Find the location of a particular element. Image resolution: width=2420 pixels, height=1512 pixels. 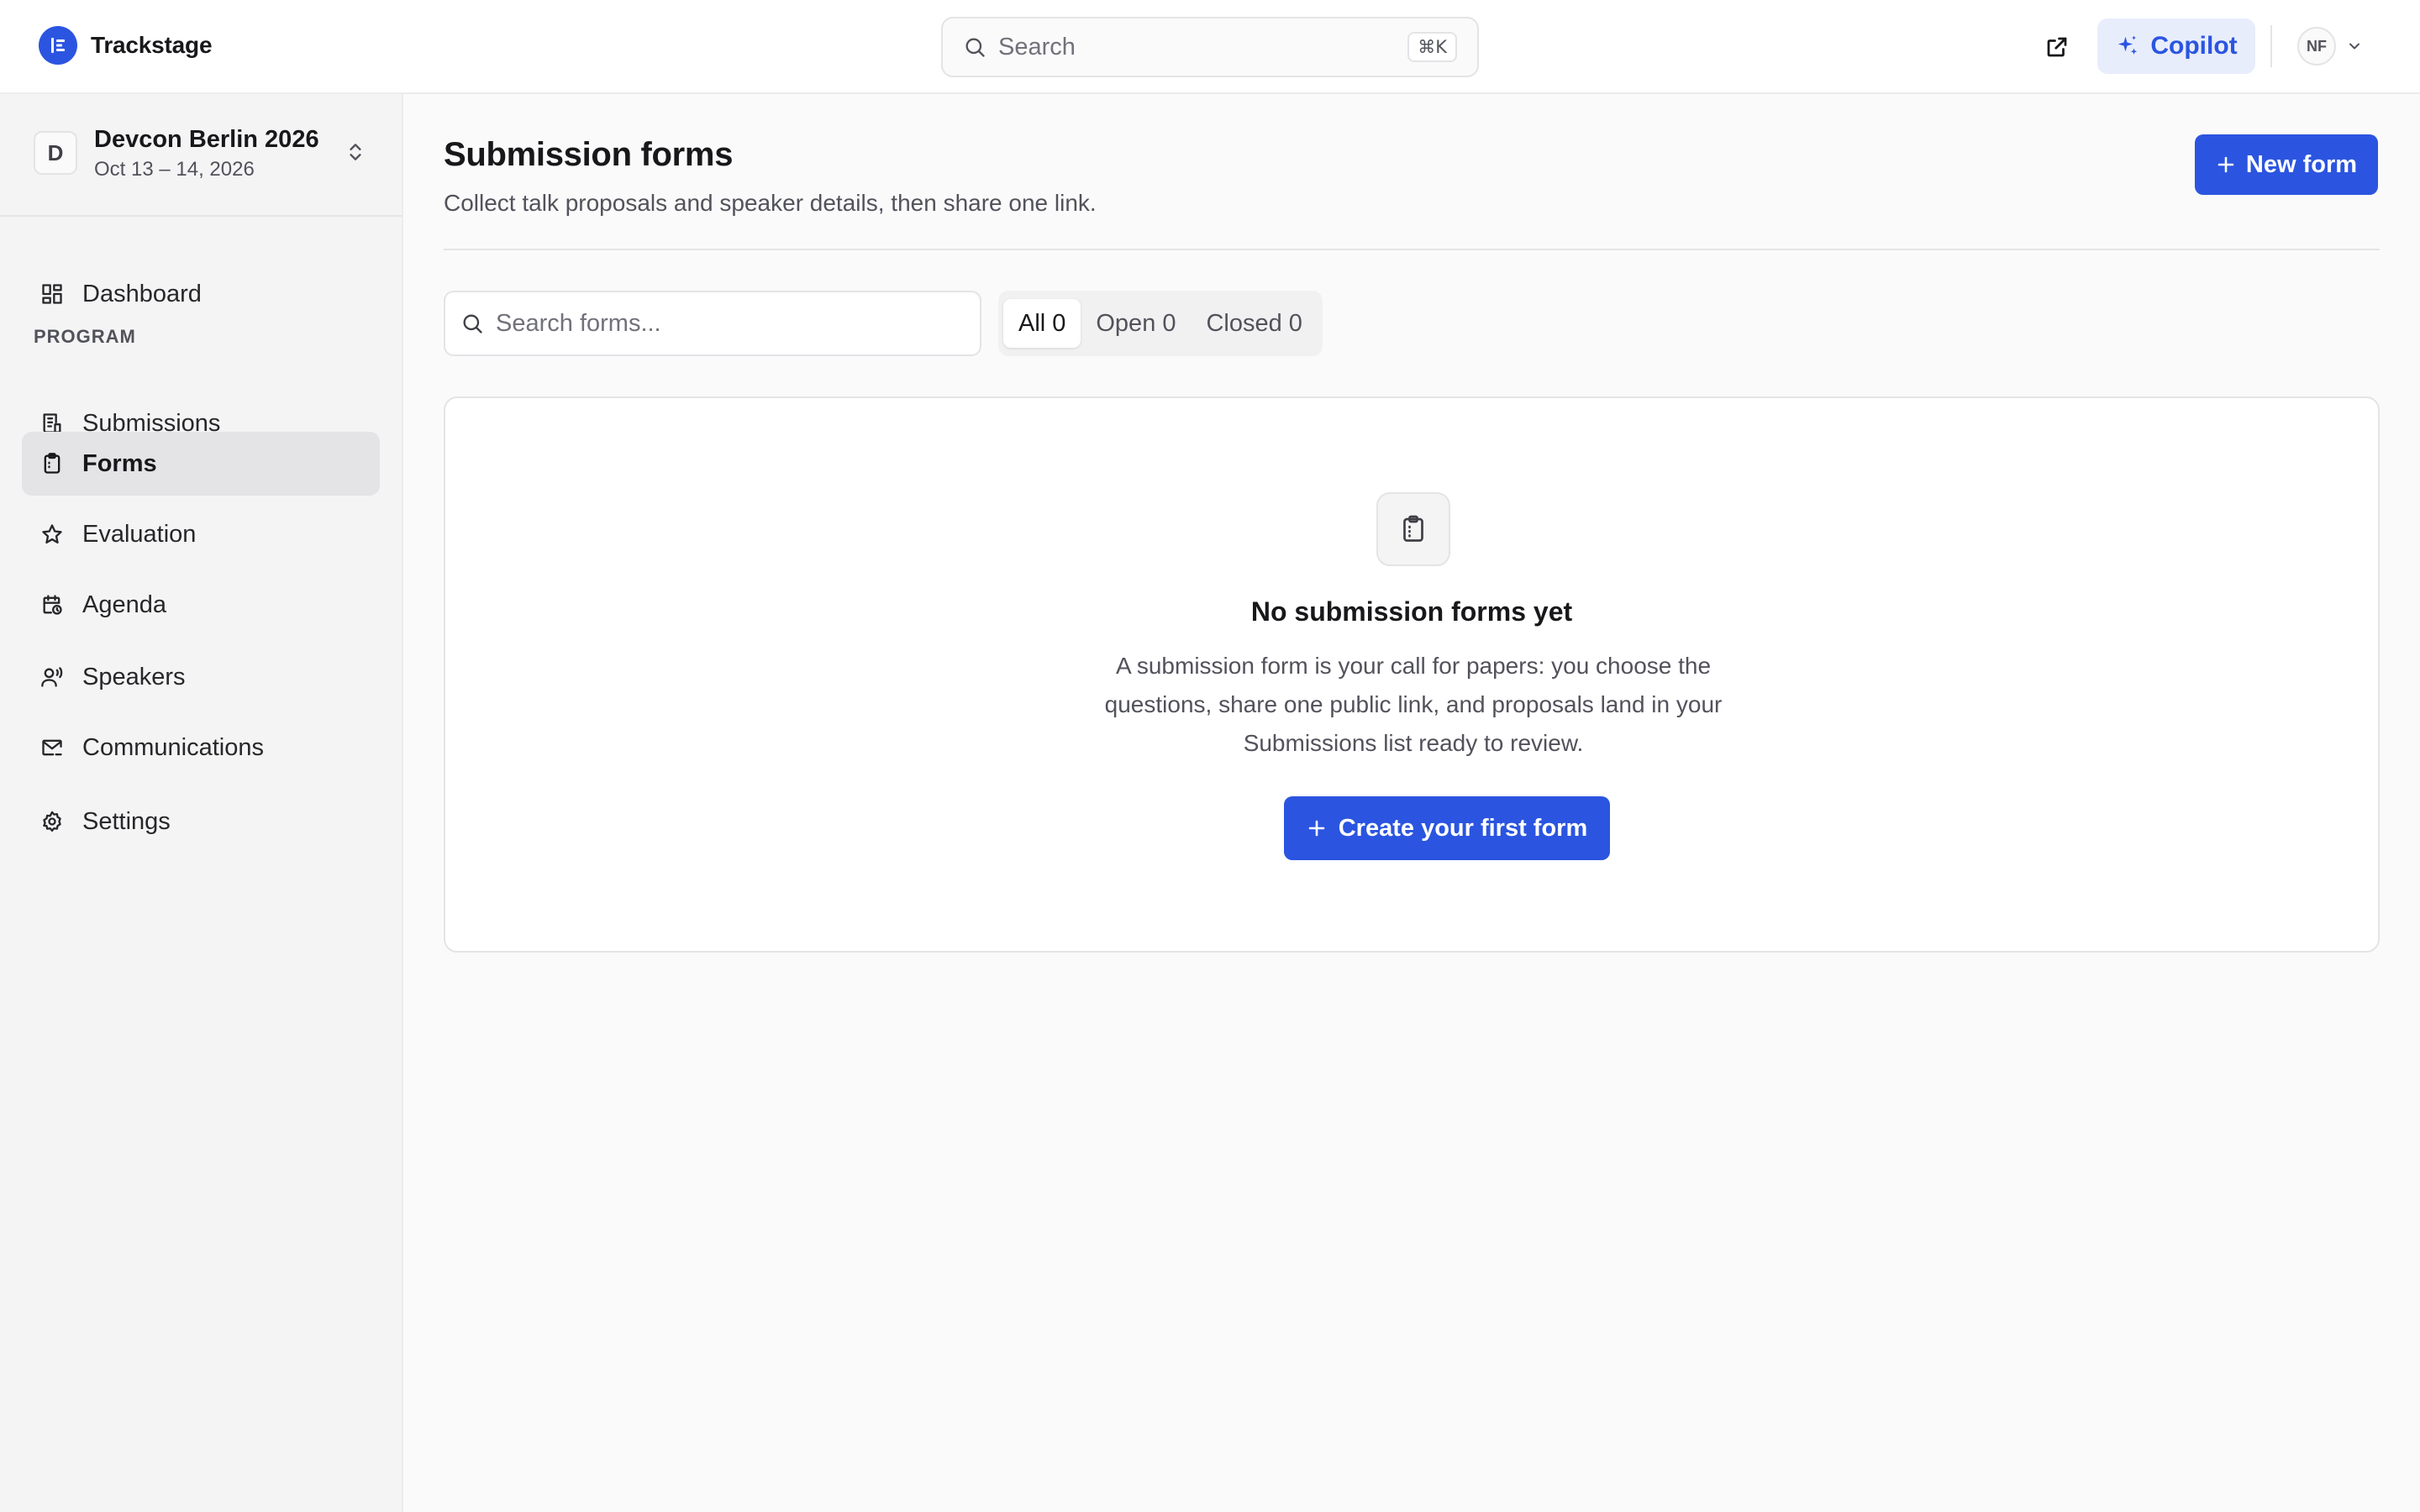

brand: Trackstage is located at coordinates (126, 45).